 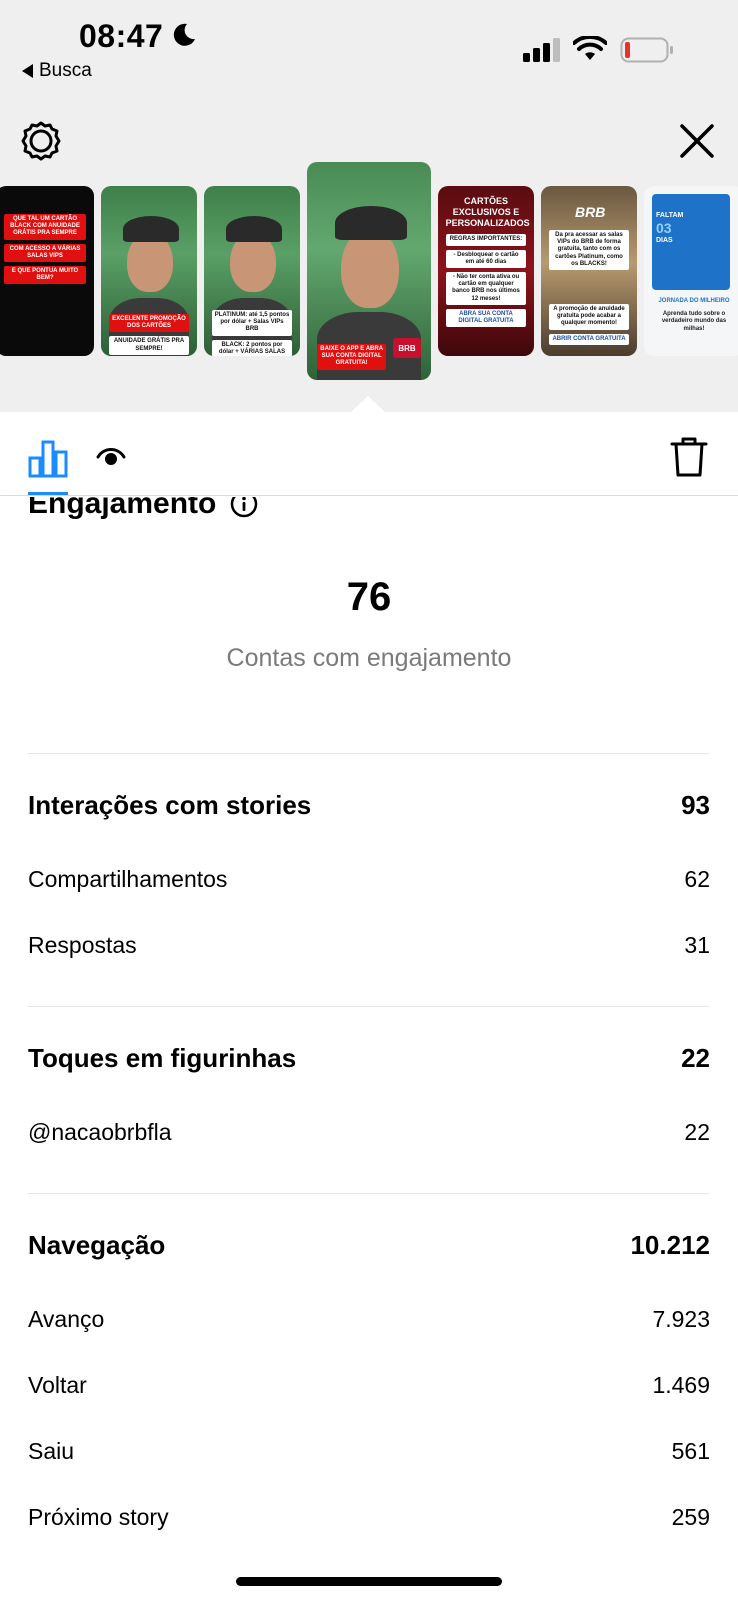 I want to click on metric-row: Respostas 31, so click(x=369, y=945).